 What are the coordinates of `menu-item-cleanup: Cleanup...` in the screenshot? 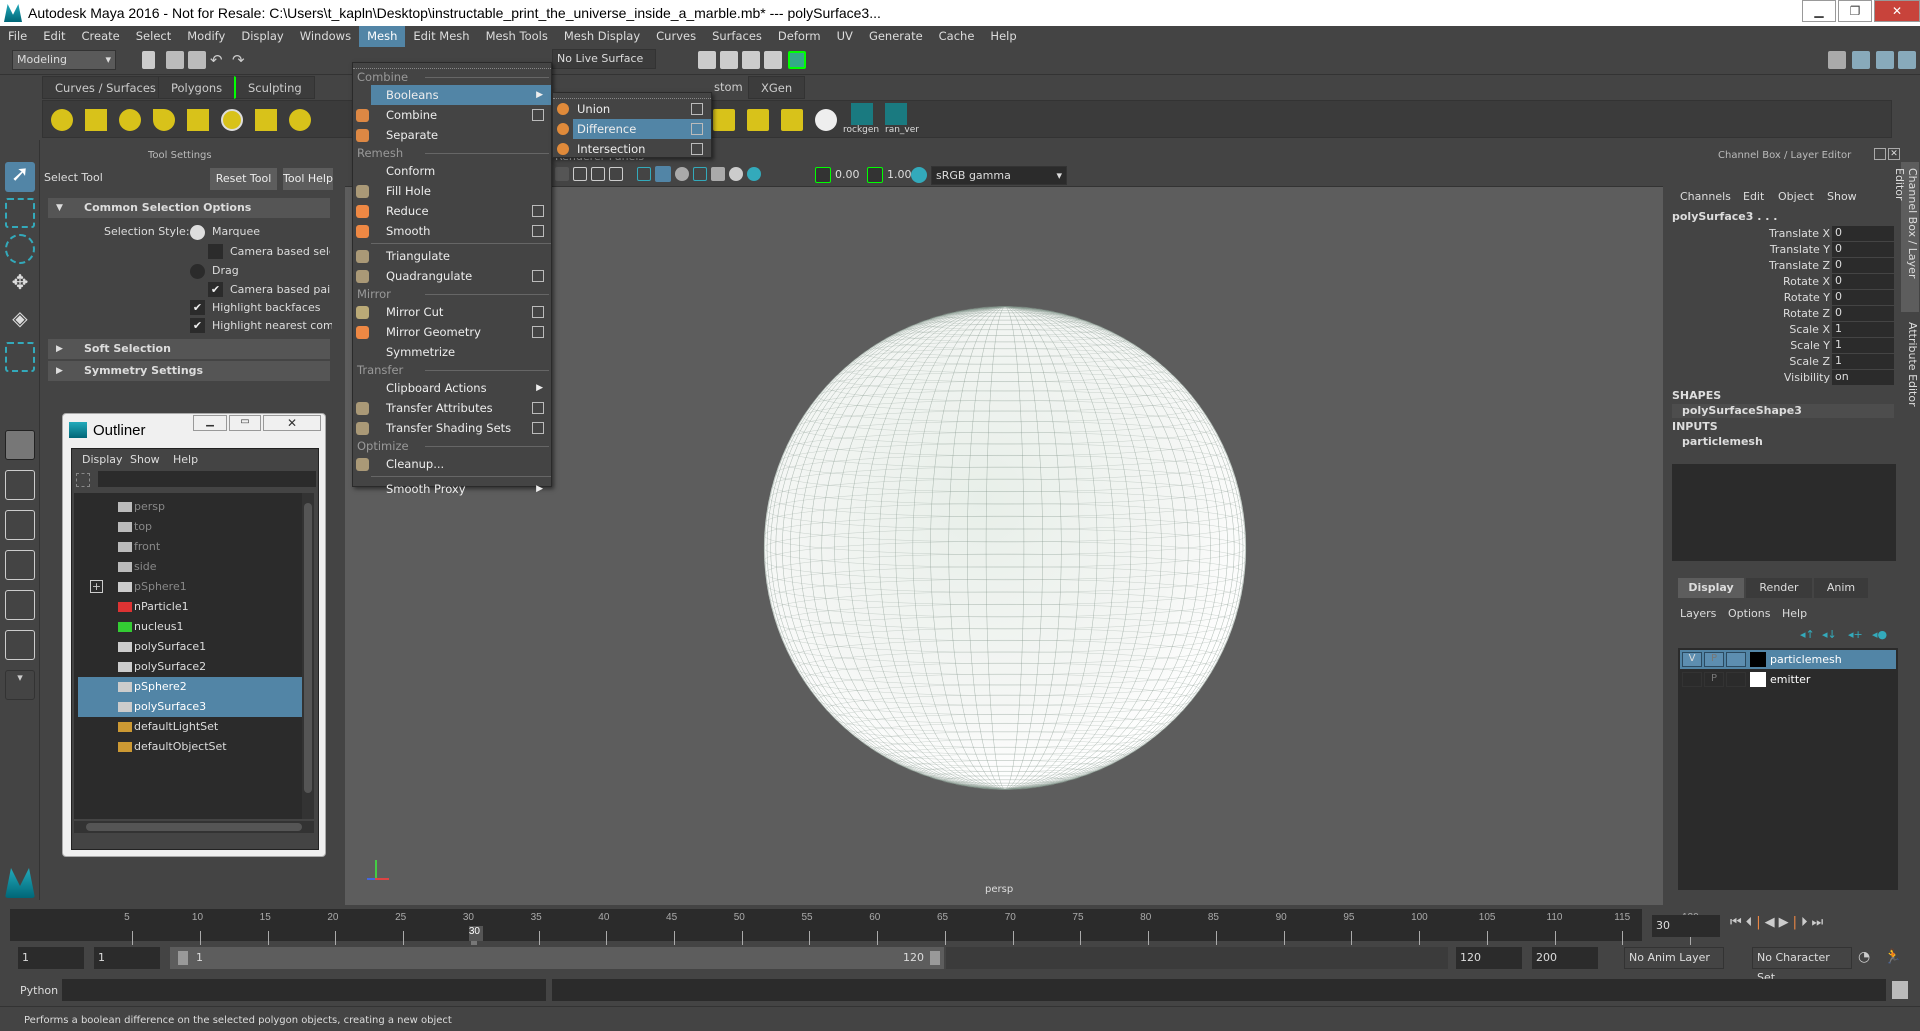 It's located at (461, 464).